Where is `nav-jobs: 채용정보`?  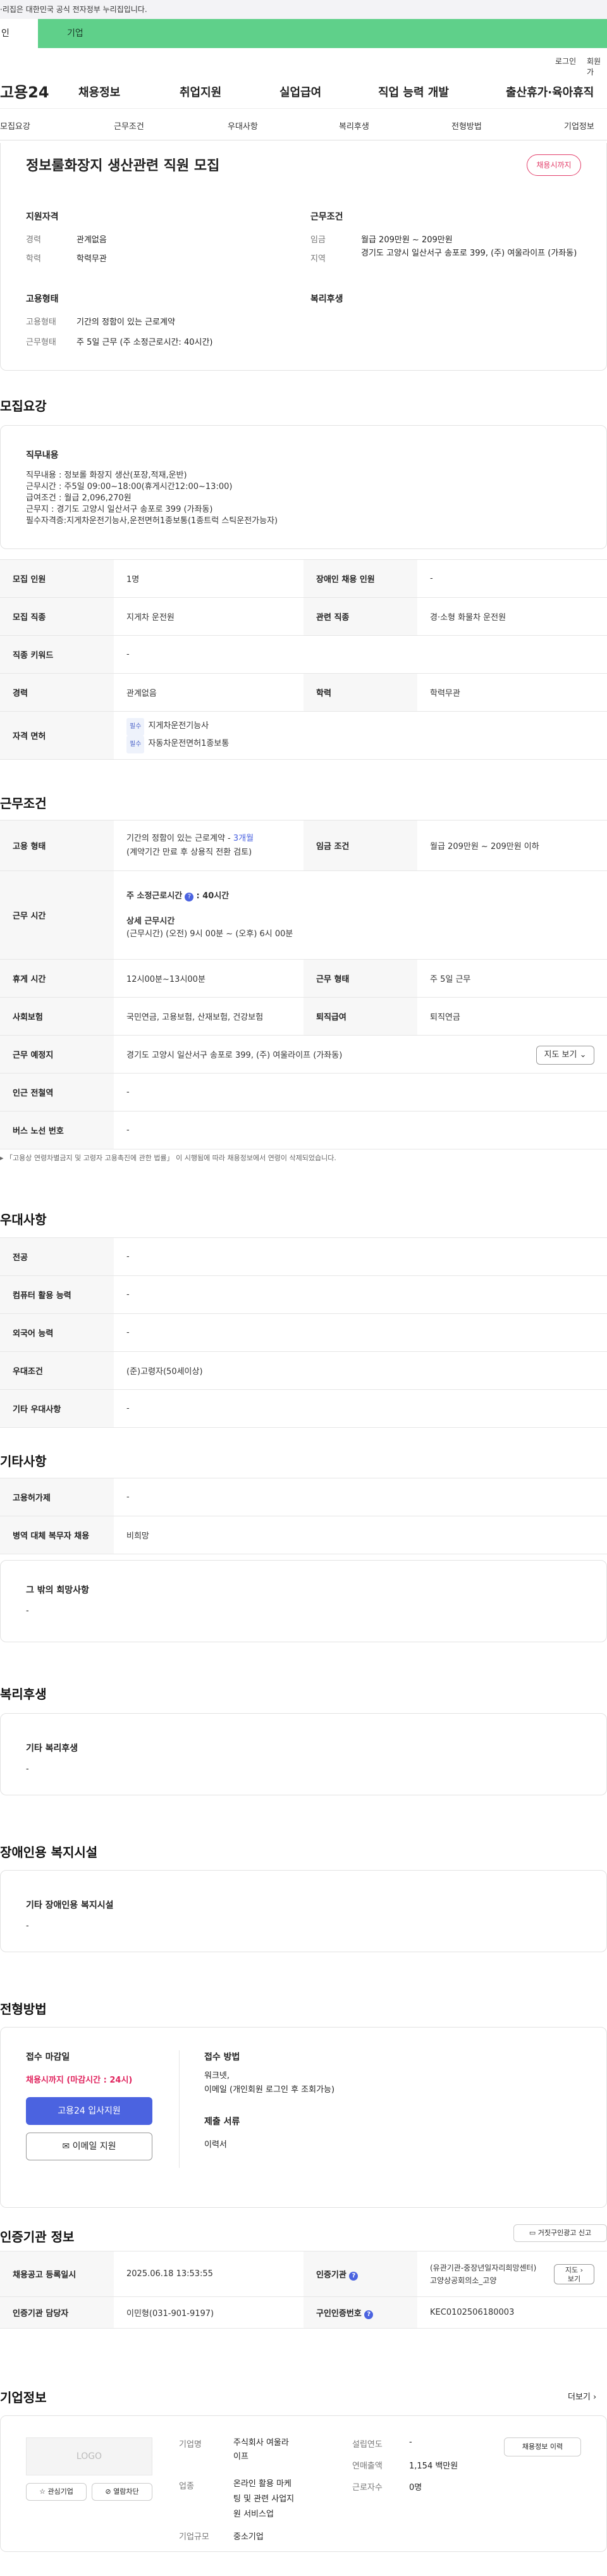 nav-jobs: 채용정보 is located at coordinates (99, 92).